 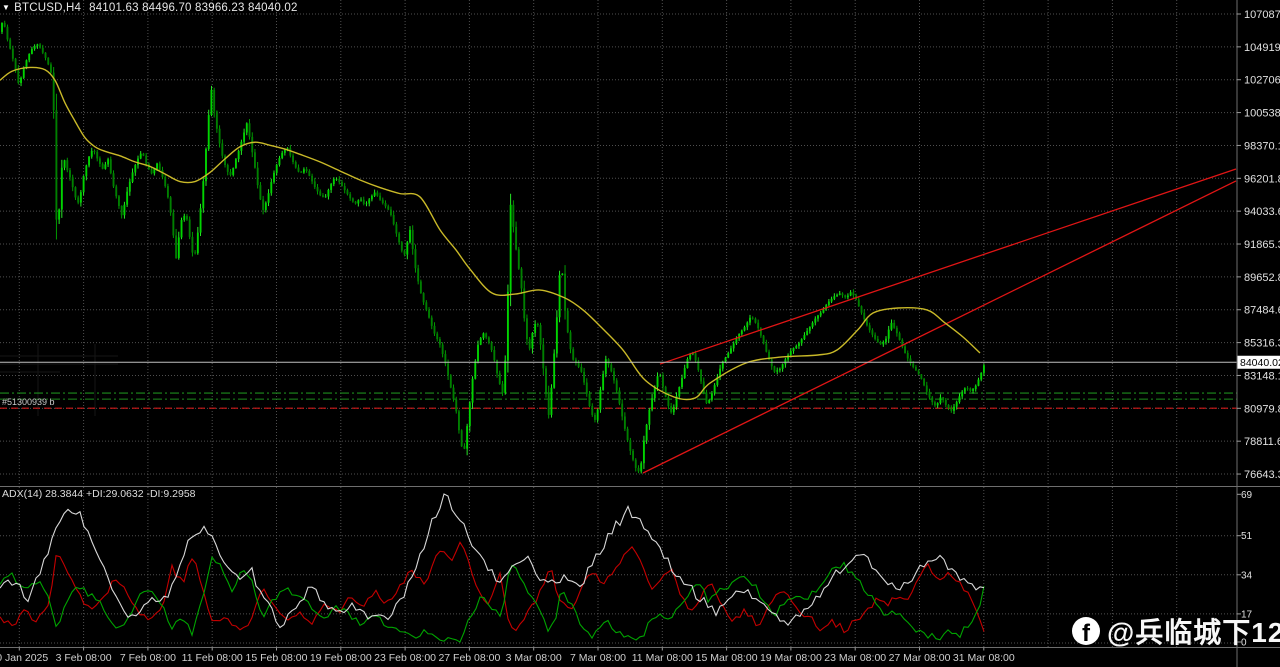 What do you see at coordinates (1262, 48) in the screenshot?
I see `svg-text: 104919.10` at bounding box center [1262, 48].